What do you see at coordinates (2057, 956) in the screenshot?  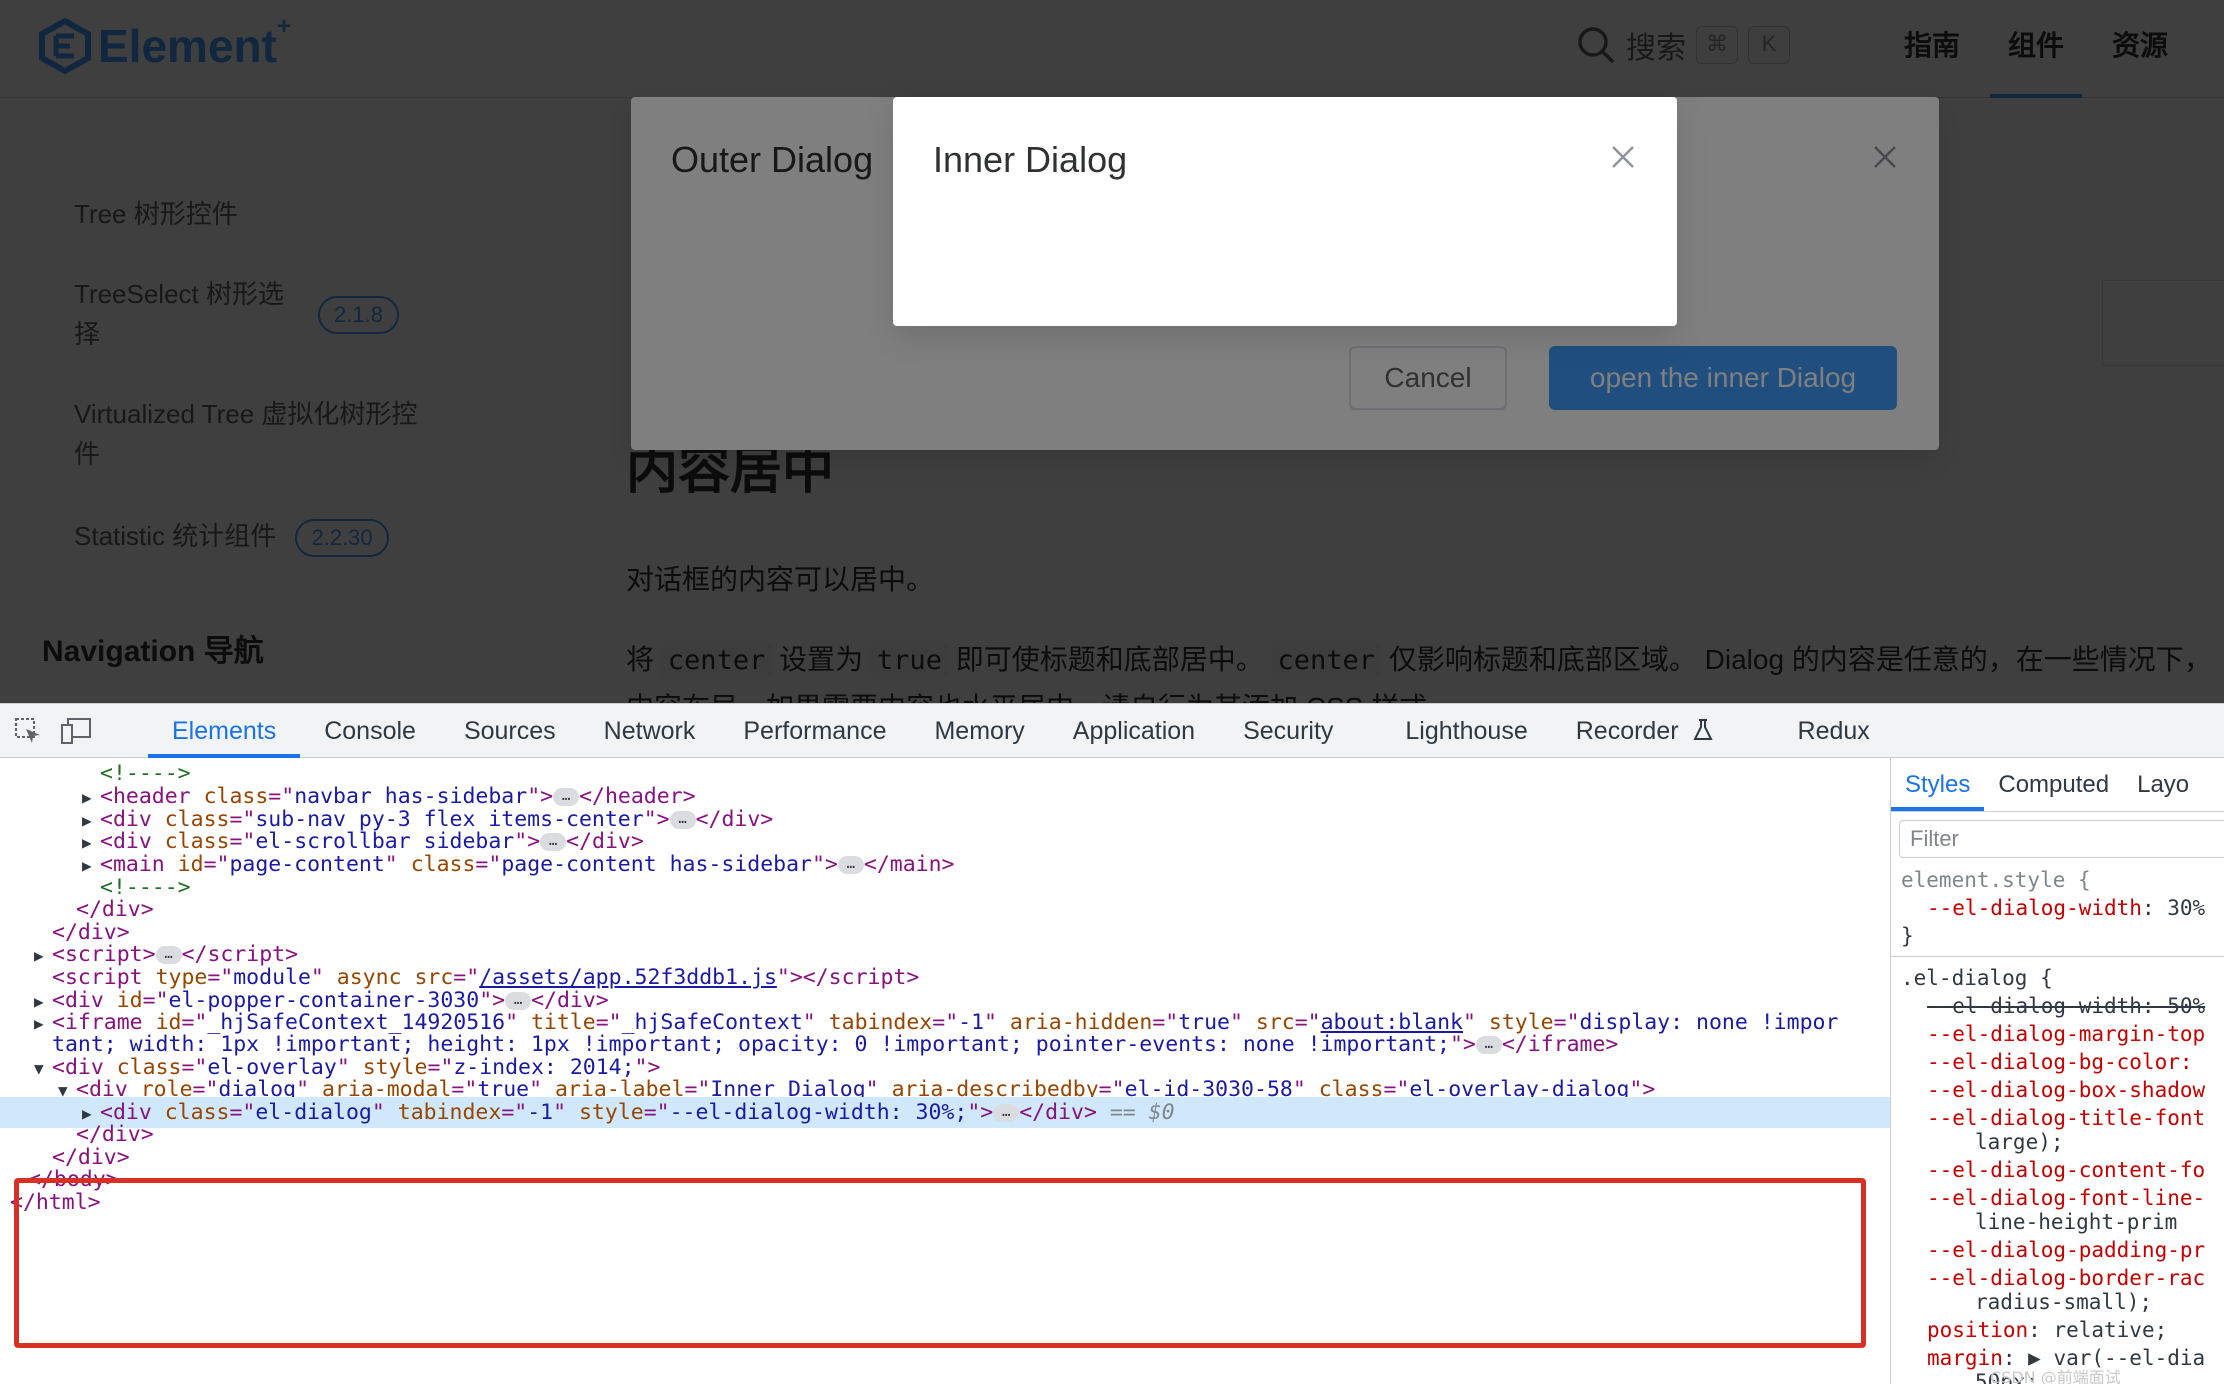 I see `divider` at bounding box center [2057, 956].